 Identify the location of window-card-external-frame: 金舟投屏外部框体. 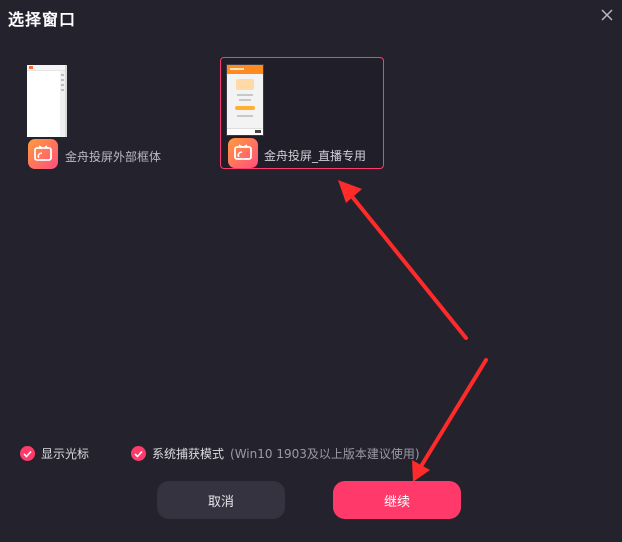
(104, 114).